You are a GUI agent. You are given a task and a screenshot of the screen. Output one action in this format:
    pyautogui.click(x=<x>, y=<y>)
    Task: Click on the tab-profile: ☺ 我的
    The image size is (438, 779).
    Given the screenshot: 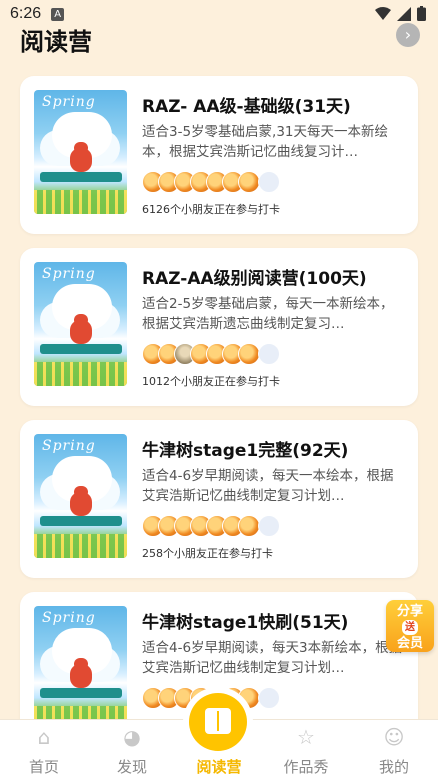 What is the action you would take?
    pyautogui.click(x=394, y=749)
    